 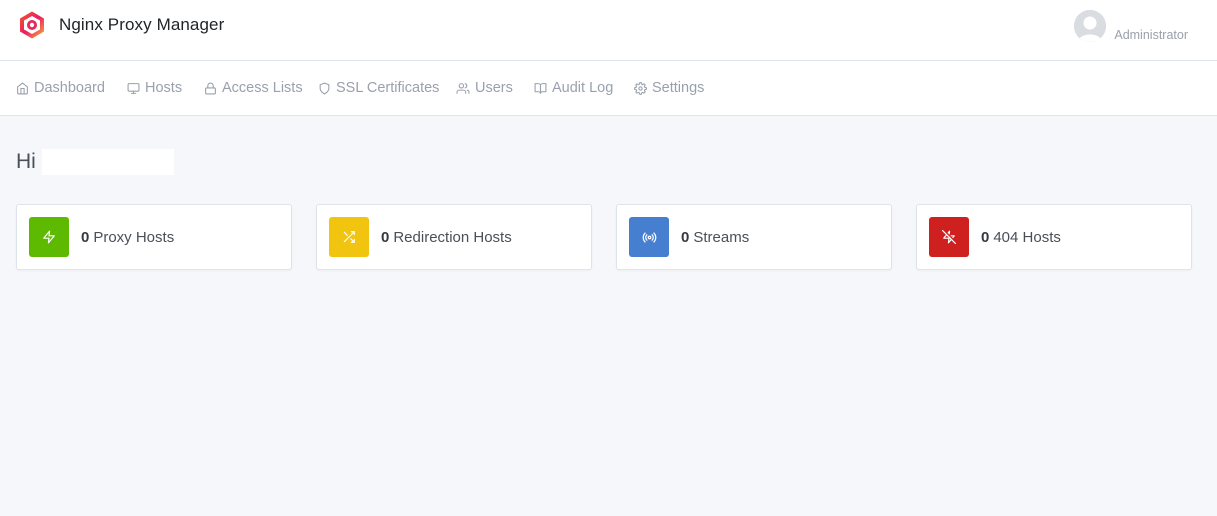 What do you see at coordinates (494, 88) in the screenshot?
I see `nav-label: Users` at bounding box center [494, 88].